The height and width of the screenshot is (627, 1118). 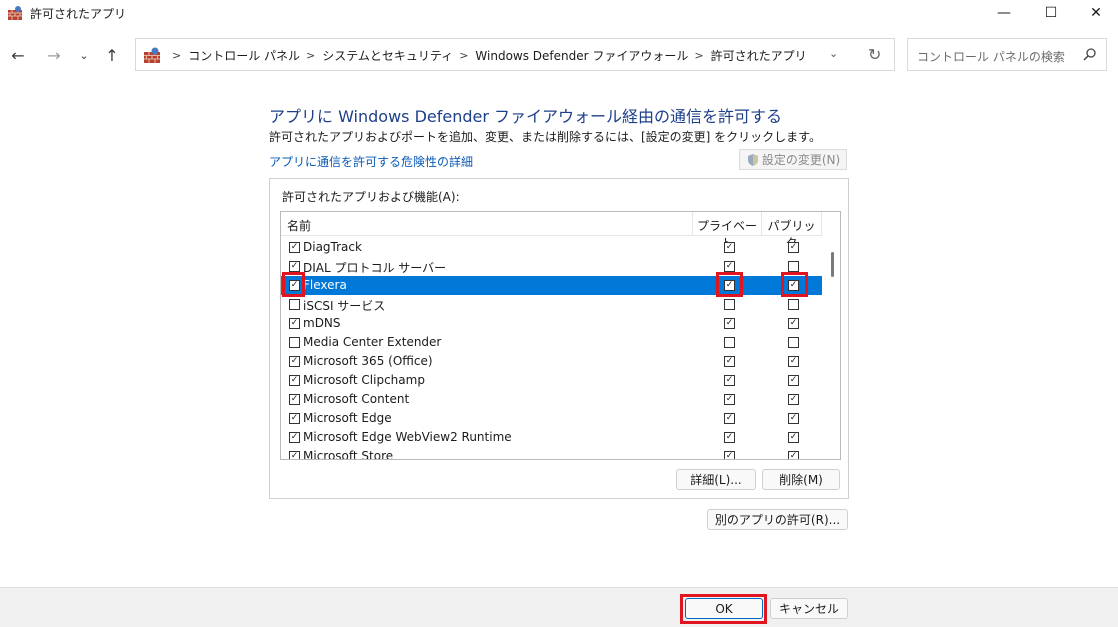 I want to click on highlight-box-private, so click(x=729, y=284).